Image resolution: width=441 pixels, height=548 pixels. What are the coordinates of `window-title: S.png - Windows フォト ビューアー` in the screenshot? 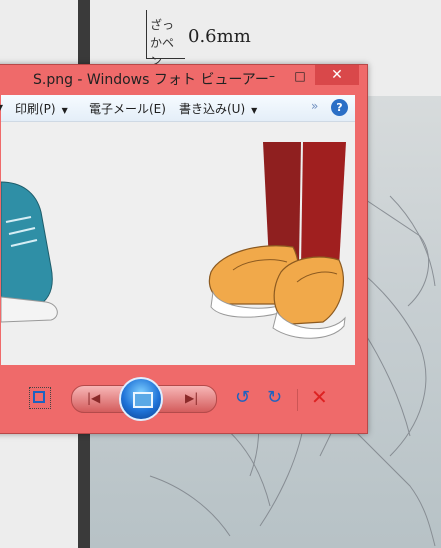 It's located at (151, 80).